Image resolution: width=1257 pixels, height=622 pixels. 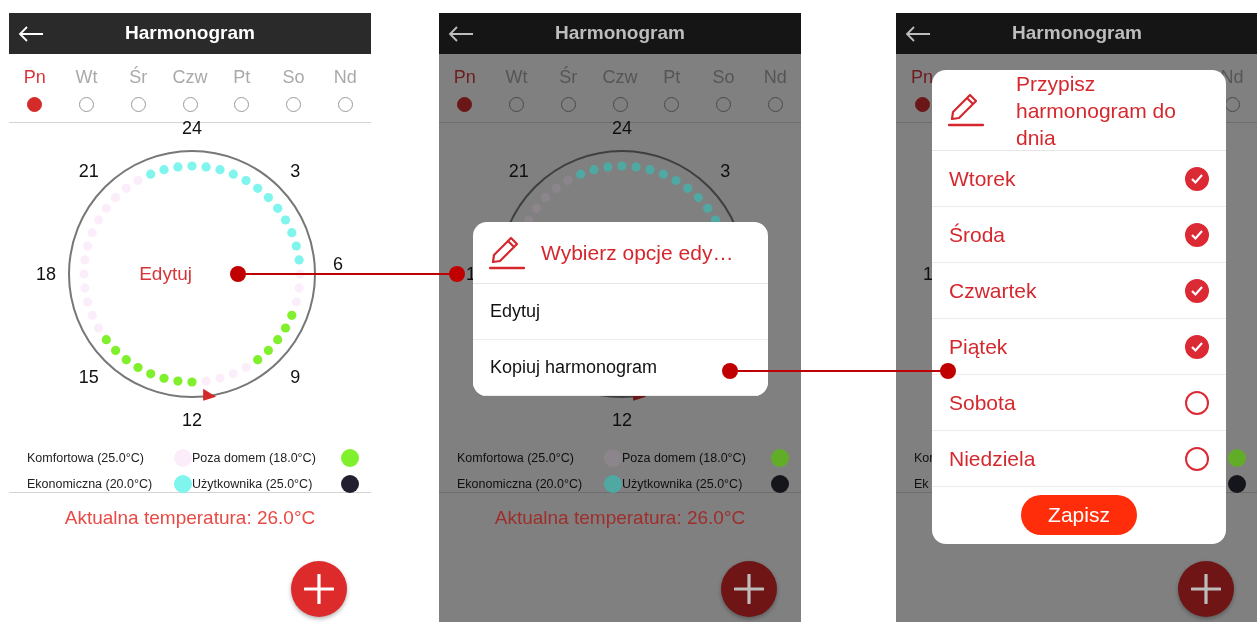 What do you see at coordinates (138, 77) in the screenshot?
I see `day-tab: Śr` at bounding box center [138, 77].